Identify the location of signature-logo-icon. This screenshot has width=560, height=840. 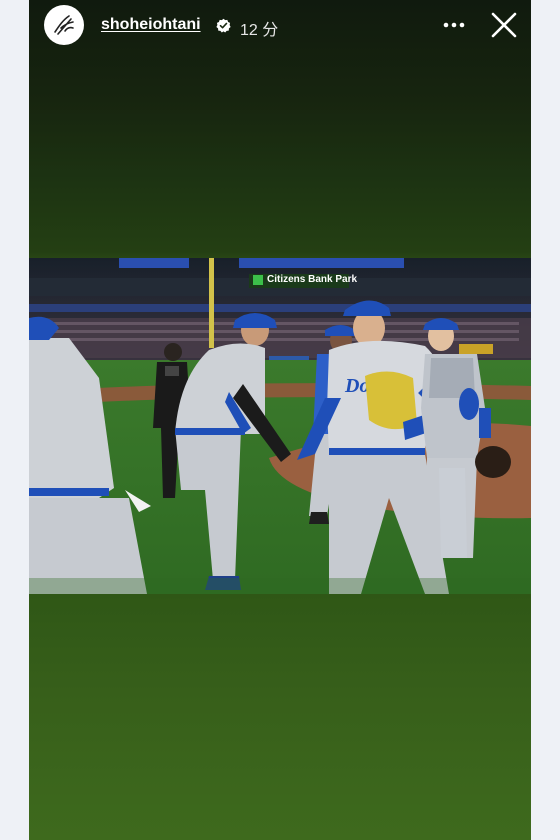
(64, 25).